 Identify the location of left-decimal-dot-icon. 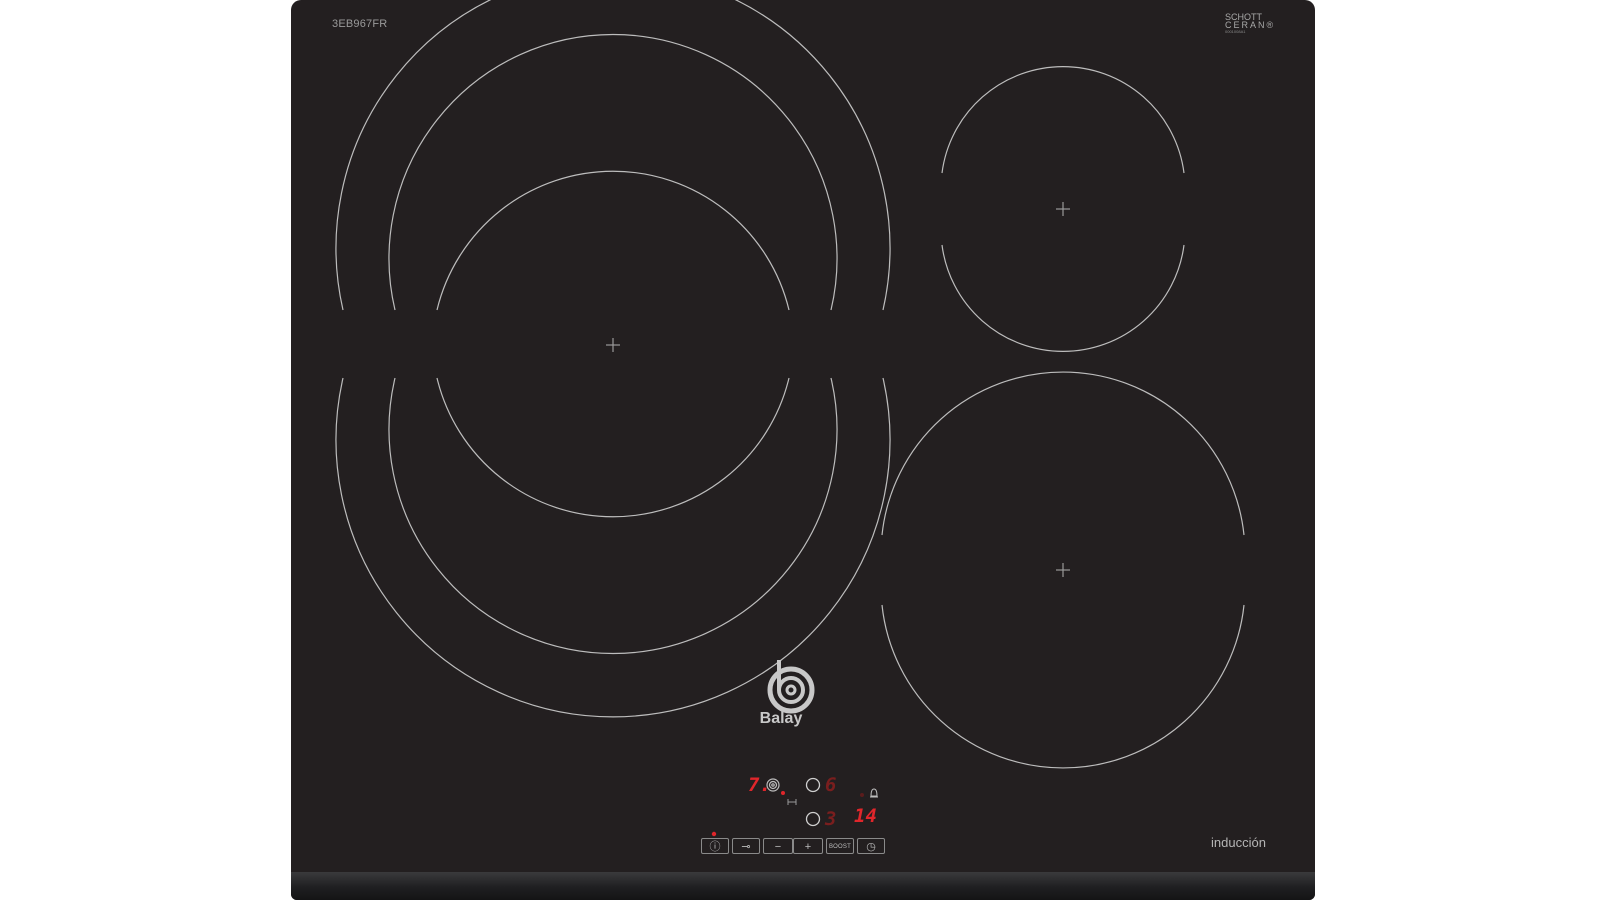
(783, 793).